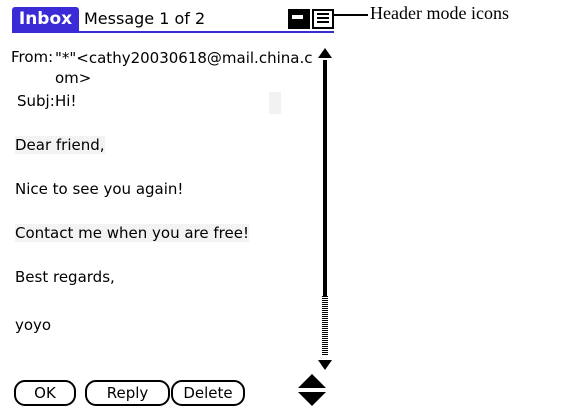  I want to click on message-counter: Message 1 of 2, so click(145, 18).